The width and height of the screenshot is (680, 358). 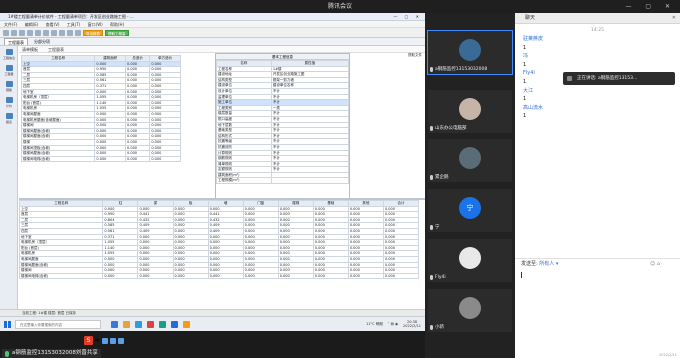 What do you see at coordinates (283, 181) in the screenshot?
I see `table-row: 工程规模(m²)` at bounding box center [283, 181].